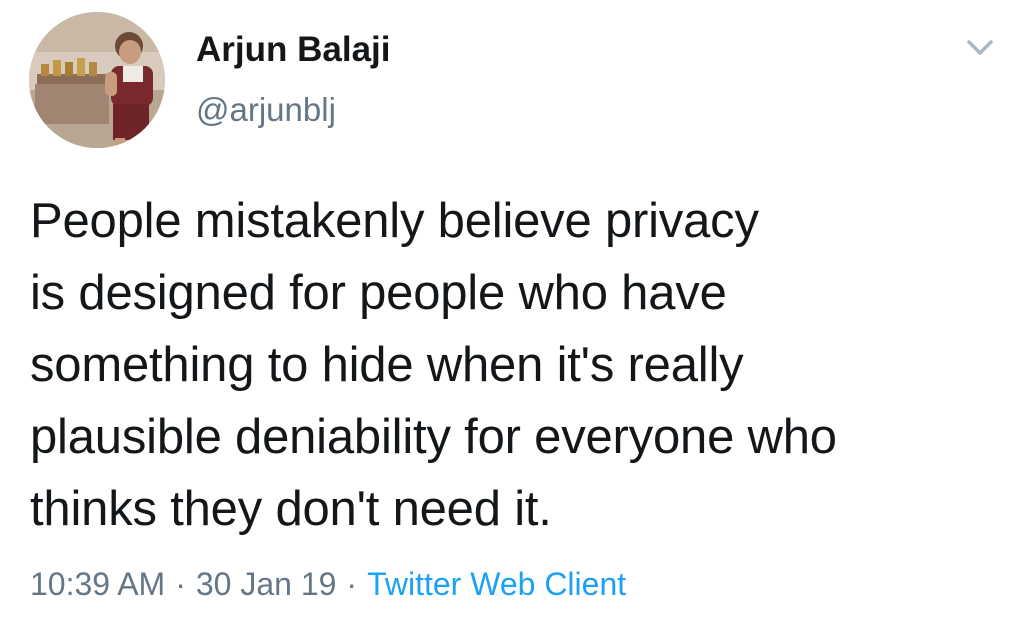  I want to click on chevron-down-icon, so click(980, 48).